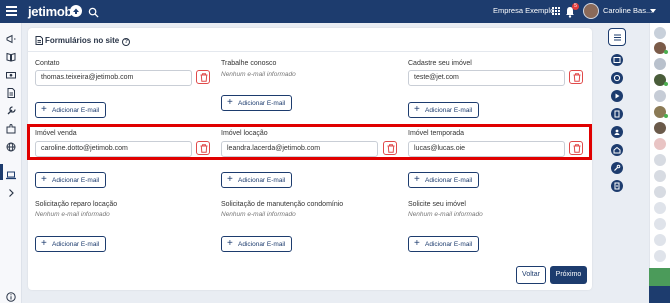 Image resolution: width=670 pixels, height=303 pixels. Describe the element at coordinates (93, 14) in the screenshot. I see `search-icon` at that location.